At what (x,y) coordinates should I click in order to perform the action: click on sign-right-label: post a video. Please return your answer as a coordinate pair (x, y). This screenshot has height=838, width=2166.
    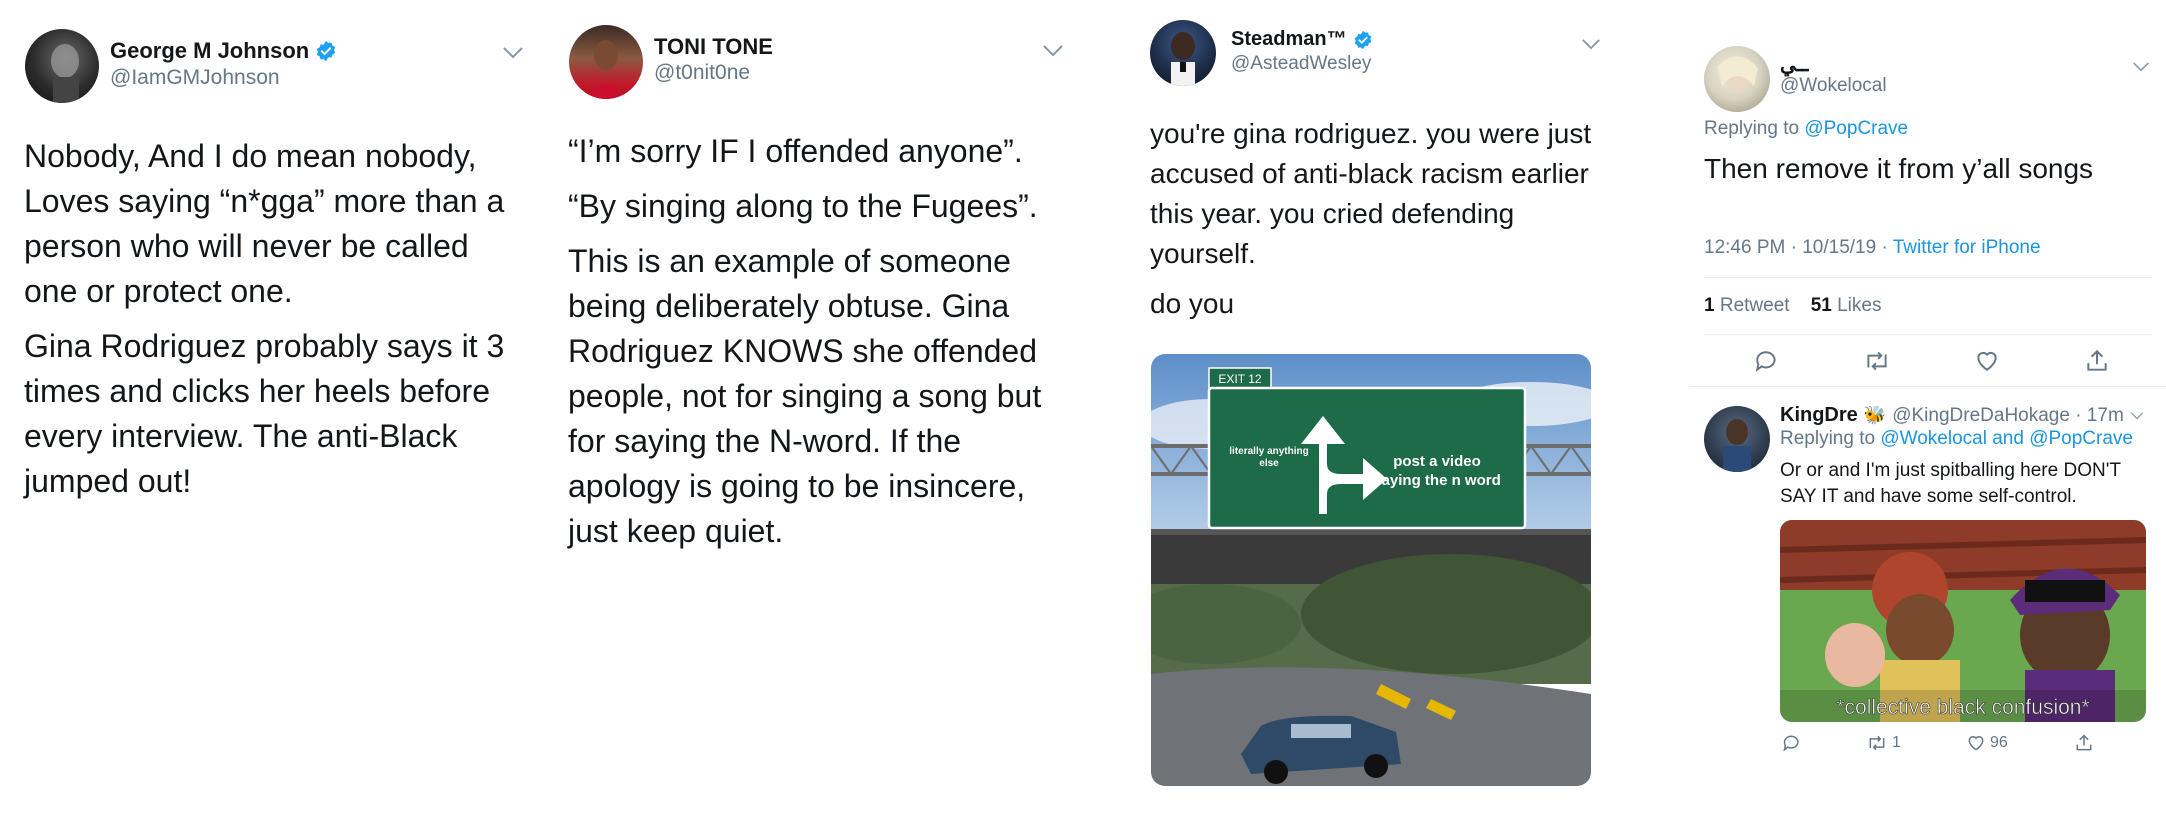
    Looking at the image, I should click on (1437, 461).